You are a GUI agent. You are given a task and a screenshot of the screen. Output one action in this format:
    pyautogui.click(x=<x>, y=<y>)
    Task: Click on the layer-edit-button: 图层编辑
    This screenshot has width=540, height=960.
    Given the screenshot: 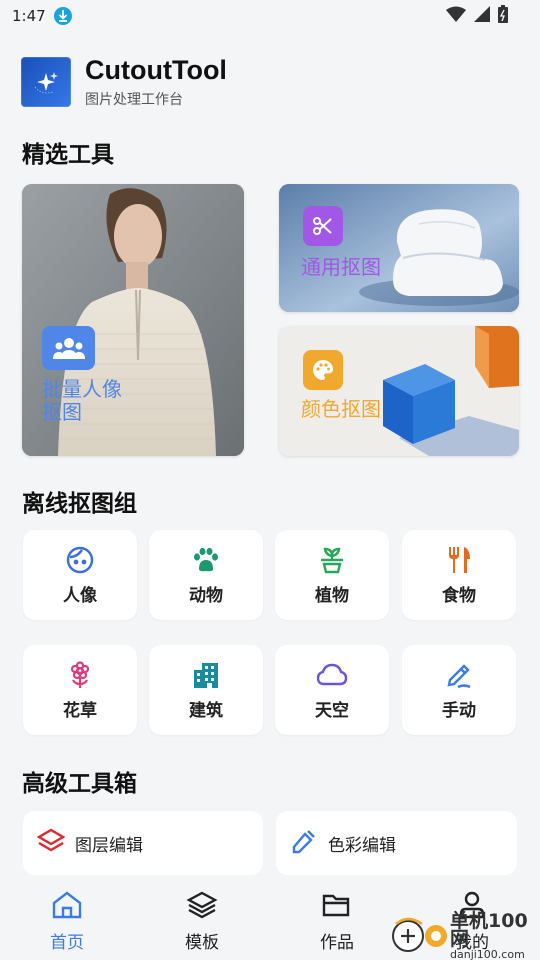 What is the action you would take?
    pyautogui.click(x=143, y=843)
    